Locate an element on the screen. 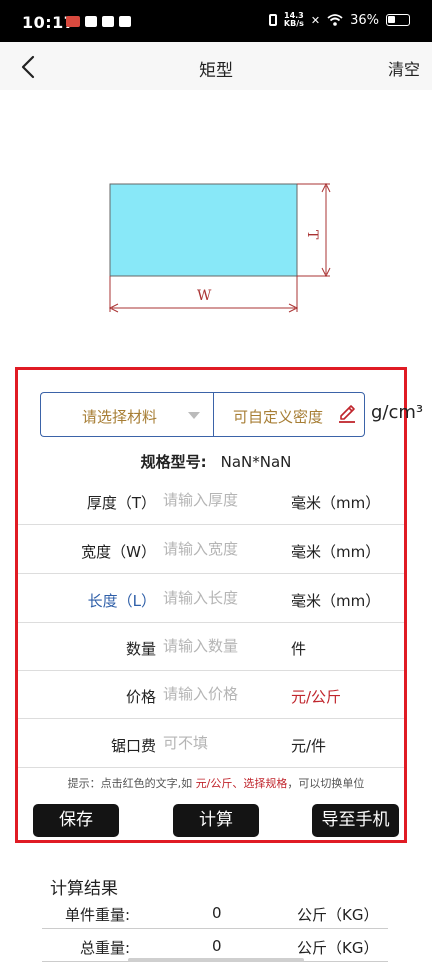  edit-pencil-icon is located at coordinates (347, 414).